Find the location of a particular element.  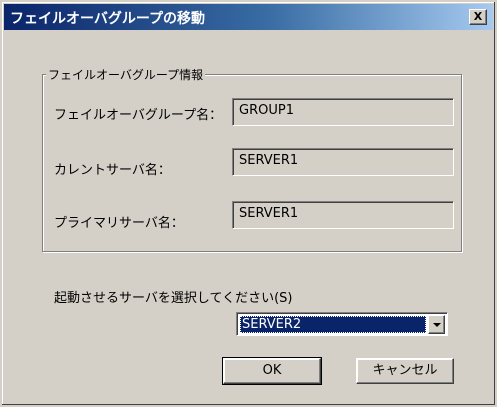

close-button: X is located at coordinates (478, 17).